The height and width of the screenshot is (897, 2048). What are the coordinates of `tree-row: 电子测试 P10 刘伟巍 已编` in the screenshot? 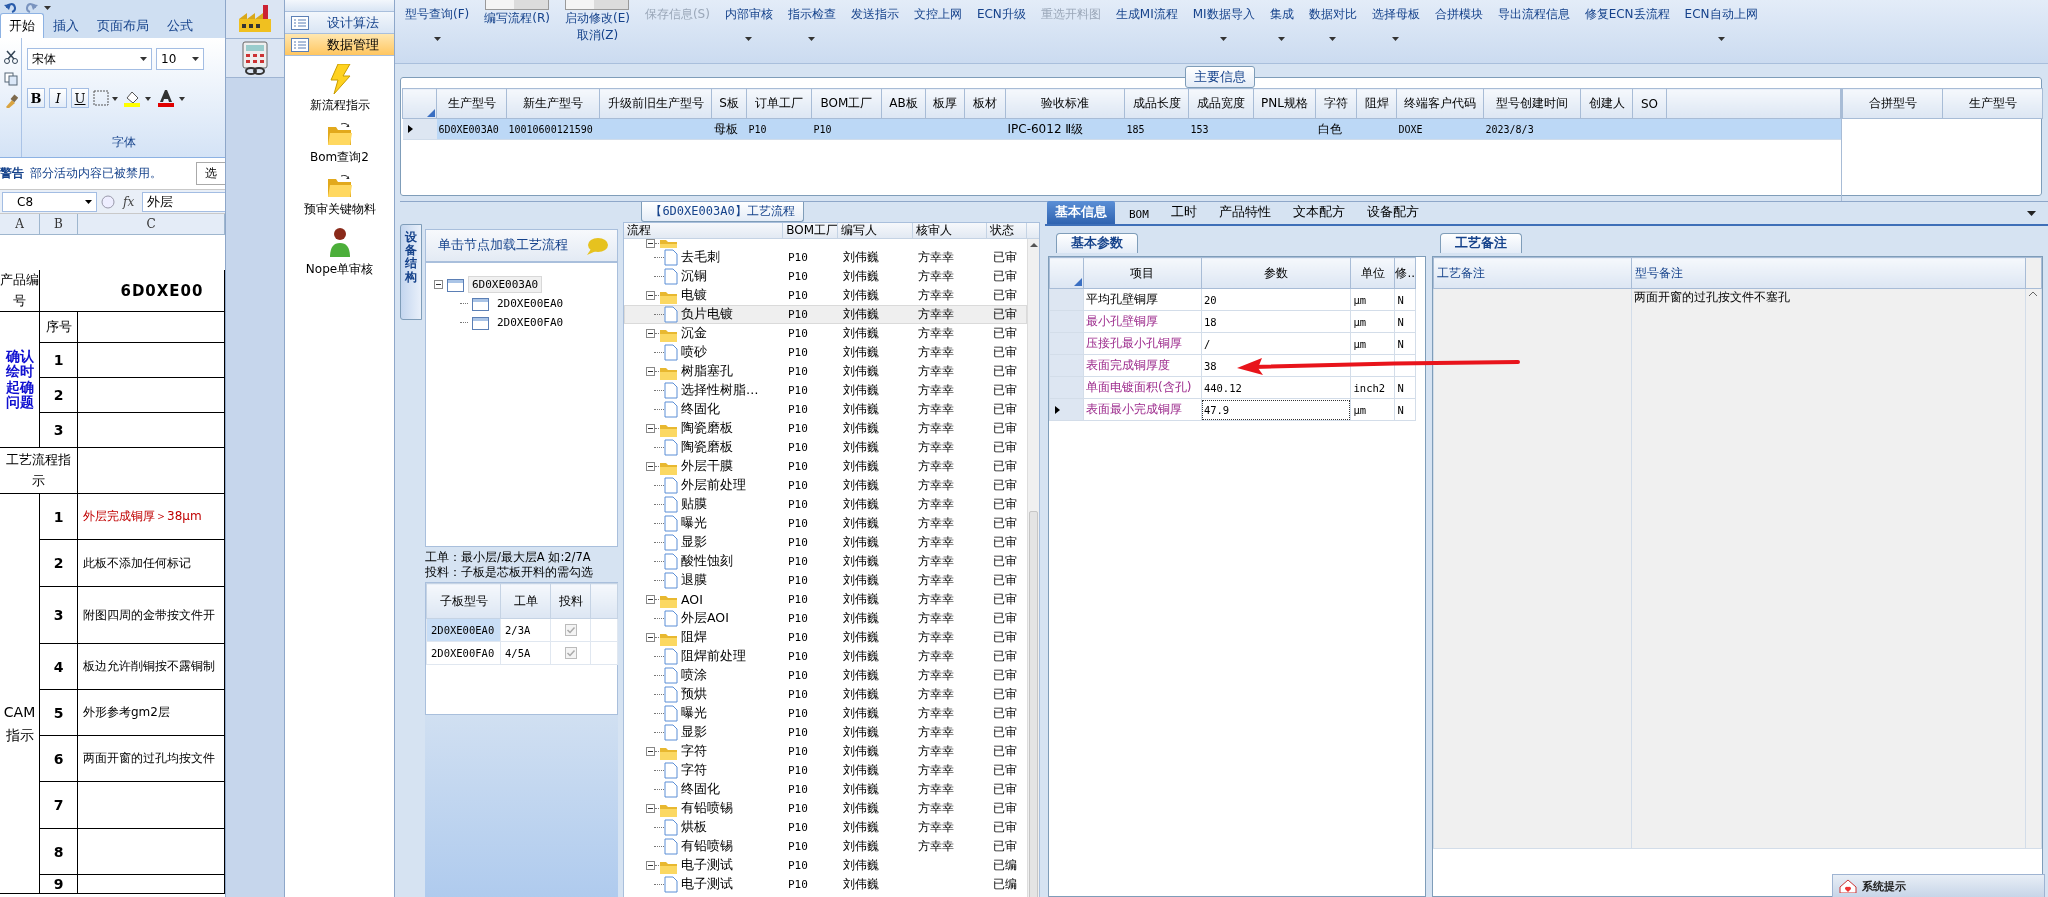 It's located at (825, 884).